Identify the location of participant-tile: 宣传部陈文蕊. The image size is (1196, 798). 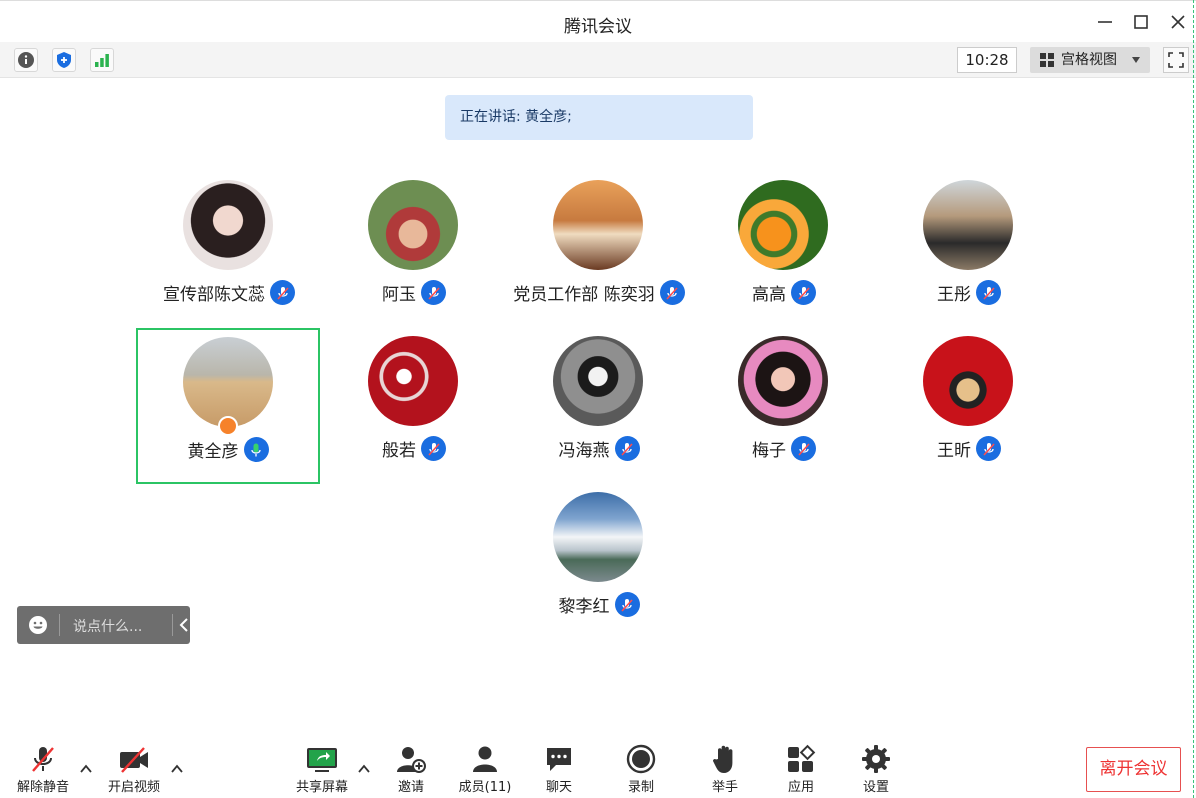
(229, 257).